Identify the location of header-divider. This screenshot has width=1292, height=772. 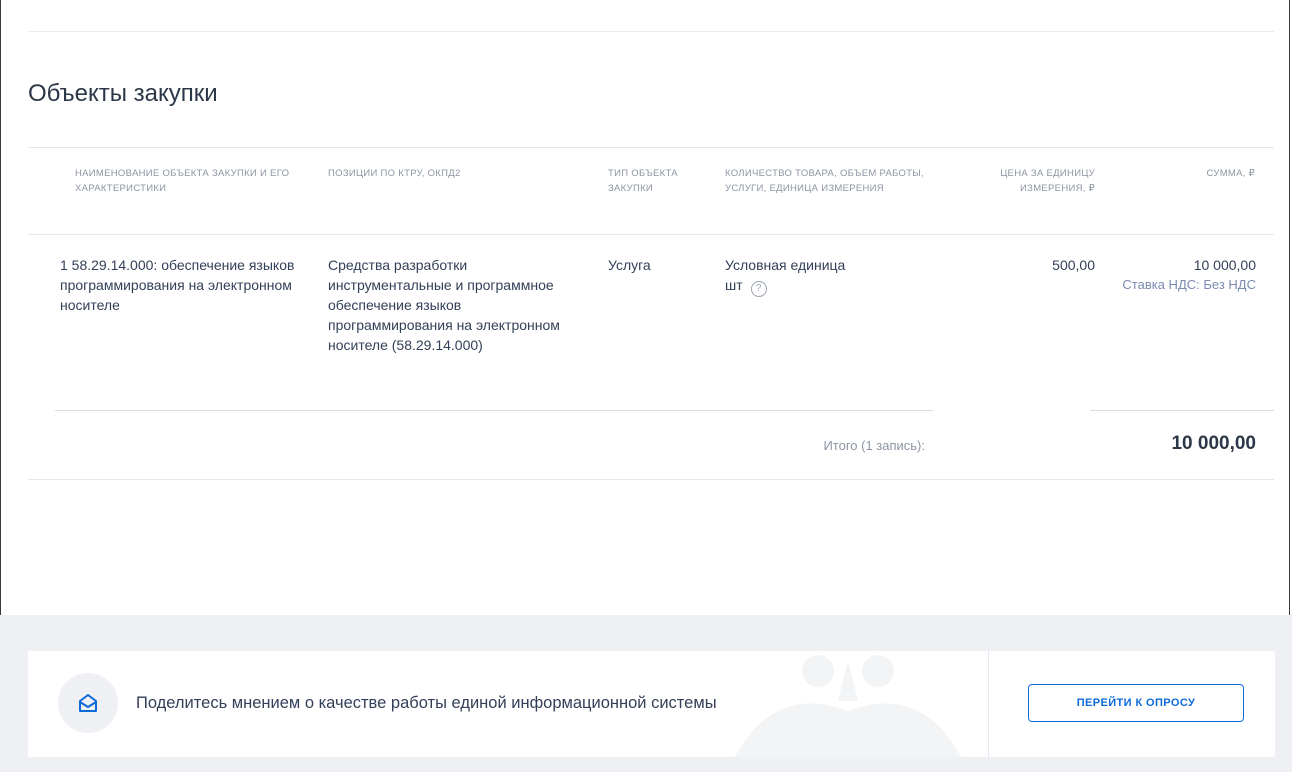
(651, 147).